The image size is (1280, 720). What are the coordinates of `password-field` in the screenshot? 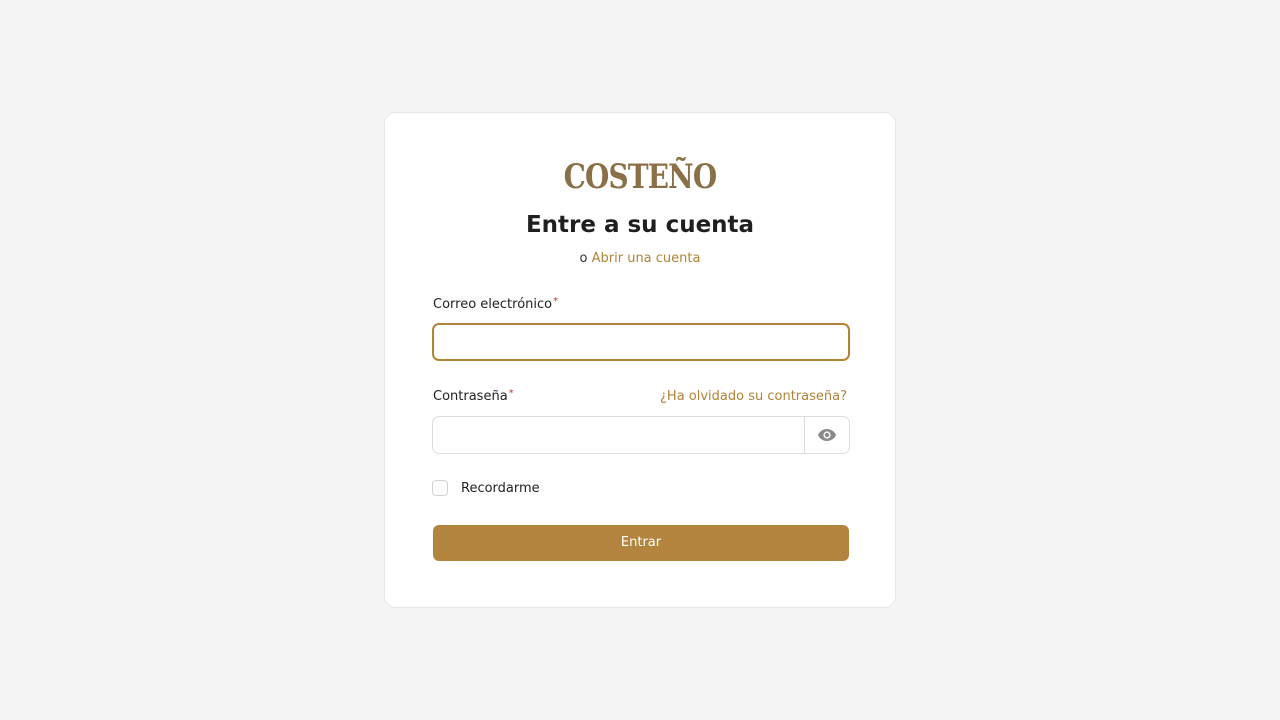 It's located at (618, 435).